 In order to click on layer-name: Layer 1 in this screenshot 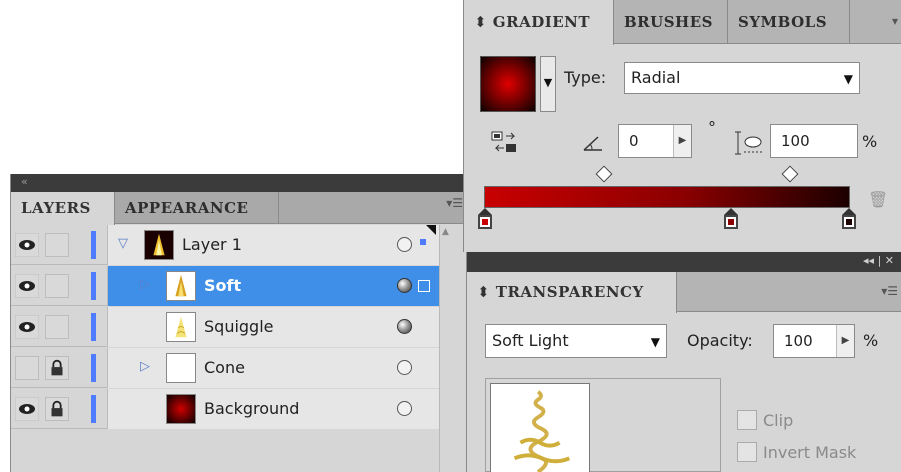, I will do `click(212, 244)`.